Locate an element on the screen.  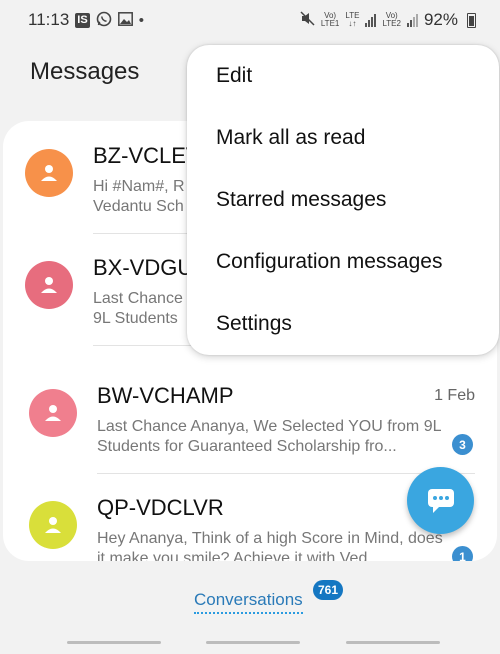
status-right: Vo) LTE1 LTE ↓↑ Vo) LTE2 92% is located at coordinates (388, 20).